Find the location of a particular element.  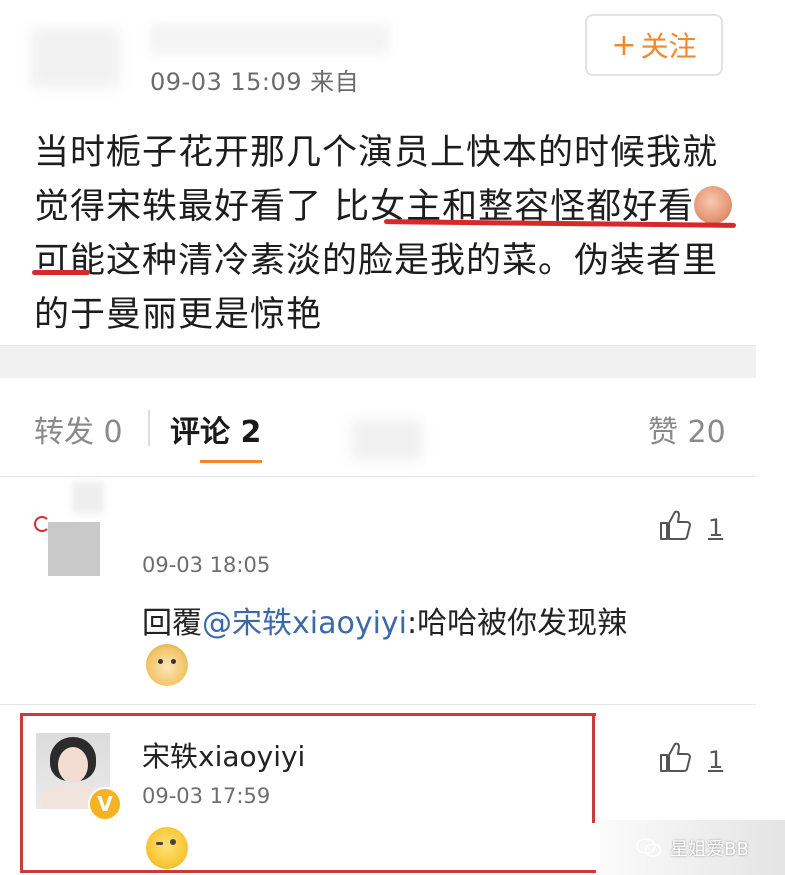

comment-text: 回覆@宋轶xiaoyiyi:哈哈被你发现辣 is located at coordinates (384, 620).